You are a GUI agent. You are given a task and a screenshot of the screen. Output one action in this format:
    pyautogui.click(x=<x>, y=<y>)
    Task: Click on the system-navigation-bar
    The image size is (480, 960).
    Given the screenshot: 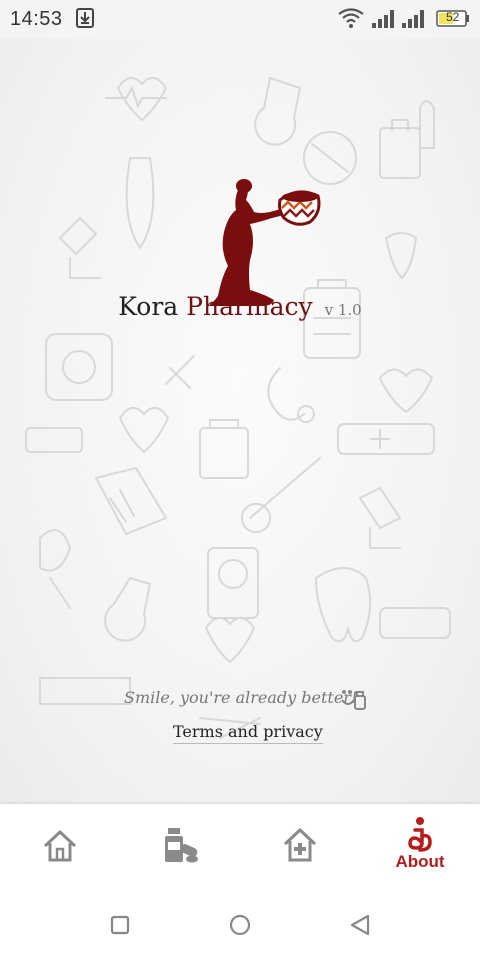 What is the action you would take?
    pyautogui.click(x=240, y=925)
    